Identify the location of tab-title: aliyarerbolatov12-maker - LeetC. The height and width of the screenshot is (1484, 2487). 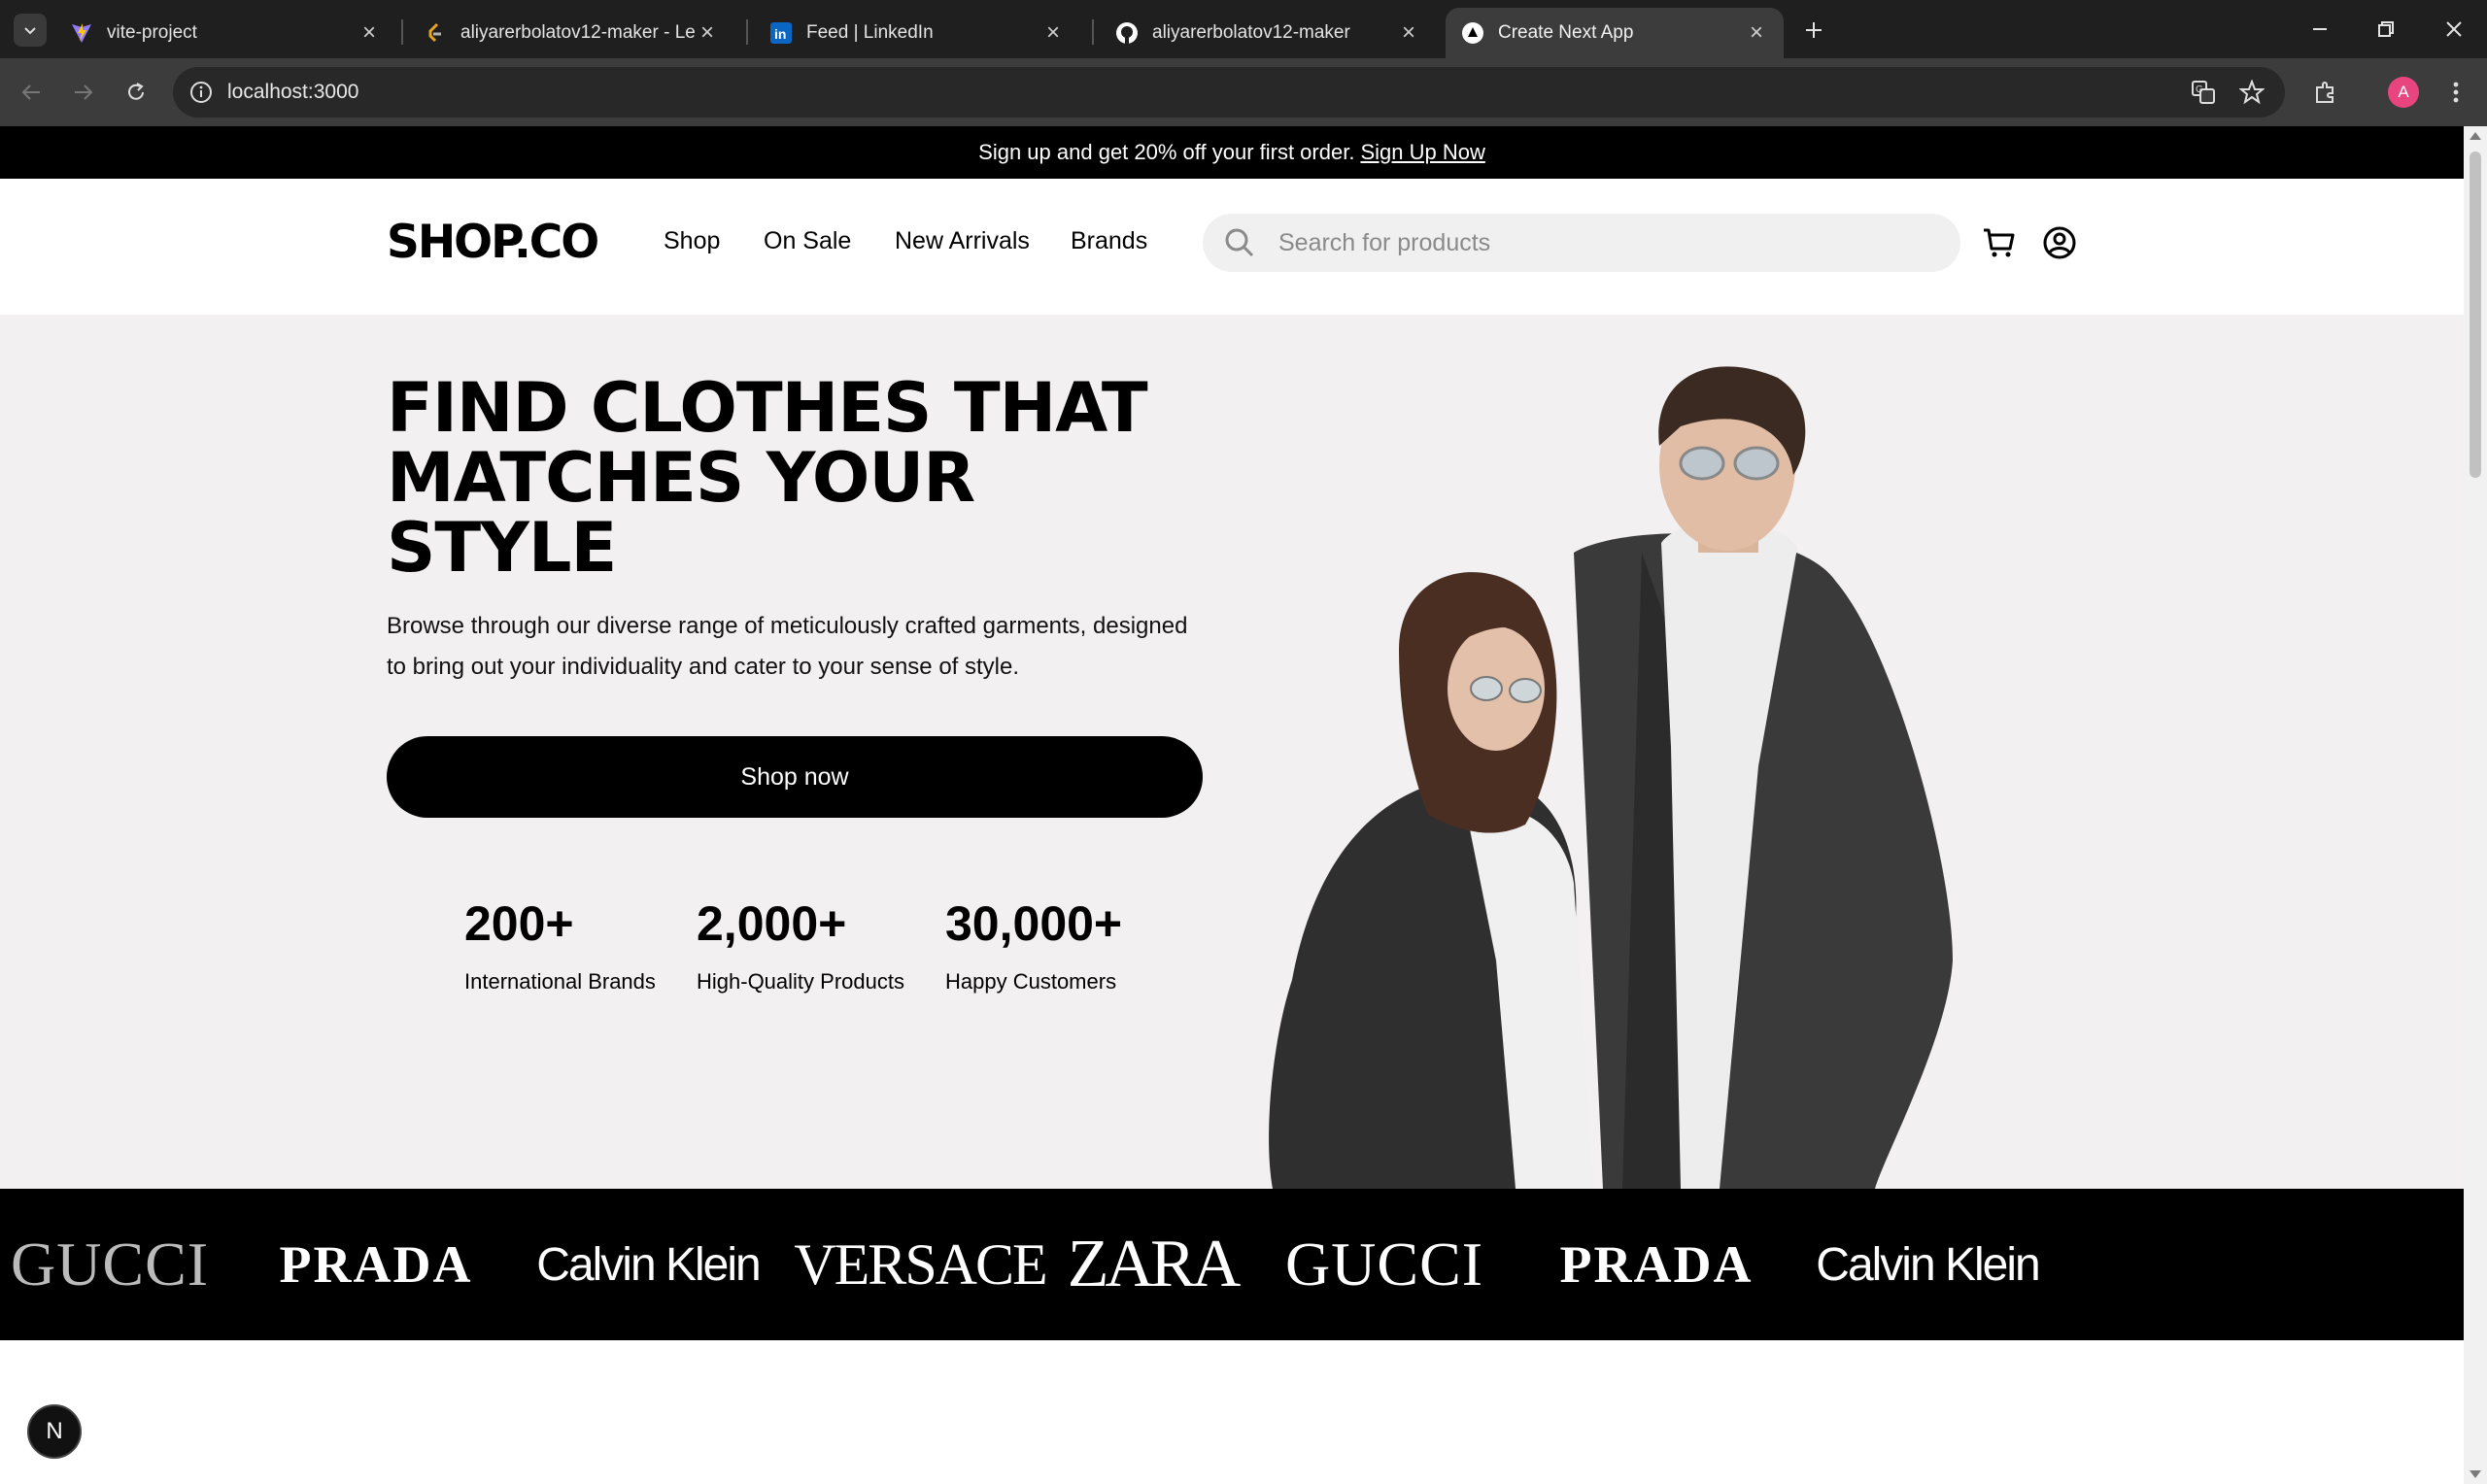
(578, 32).